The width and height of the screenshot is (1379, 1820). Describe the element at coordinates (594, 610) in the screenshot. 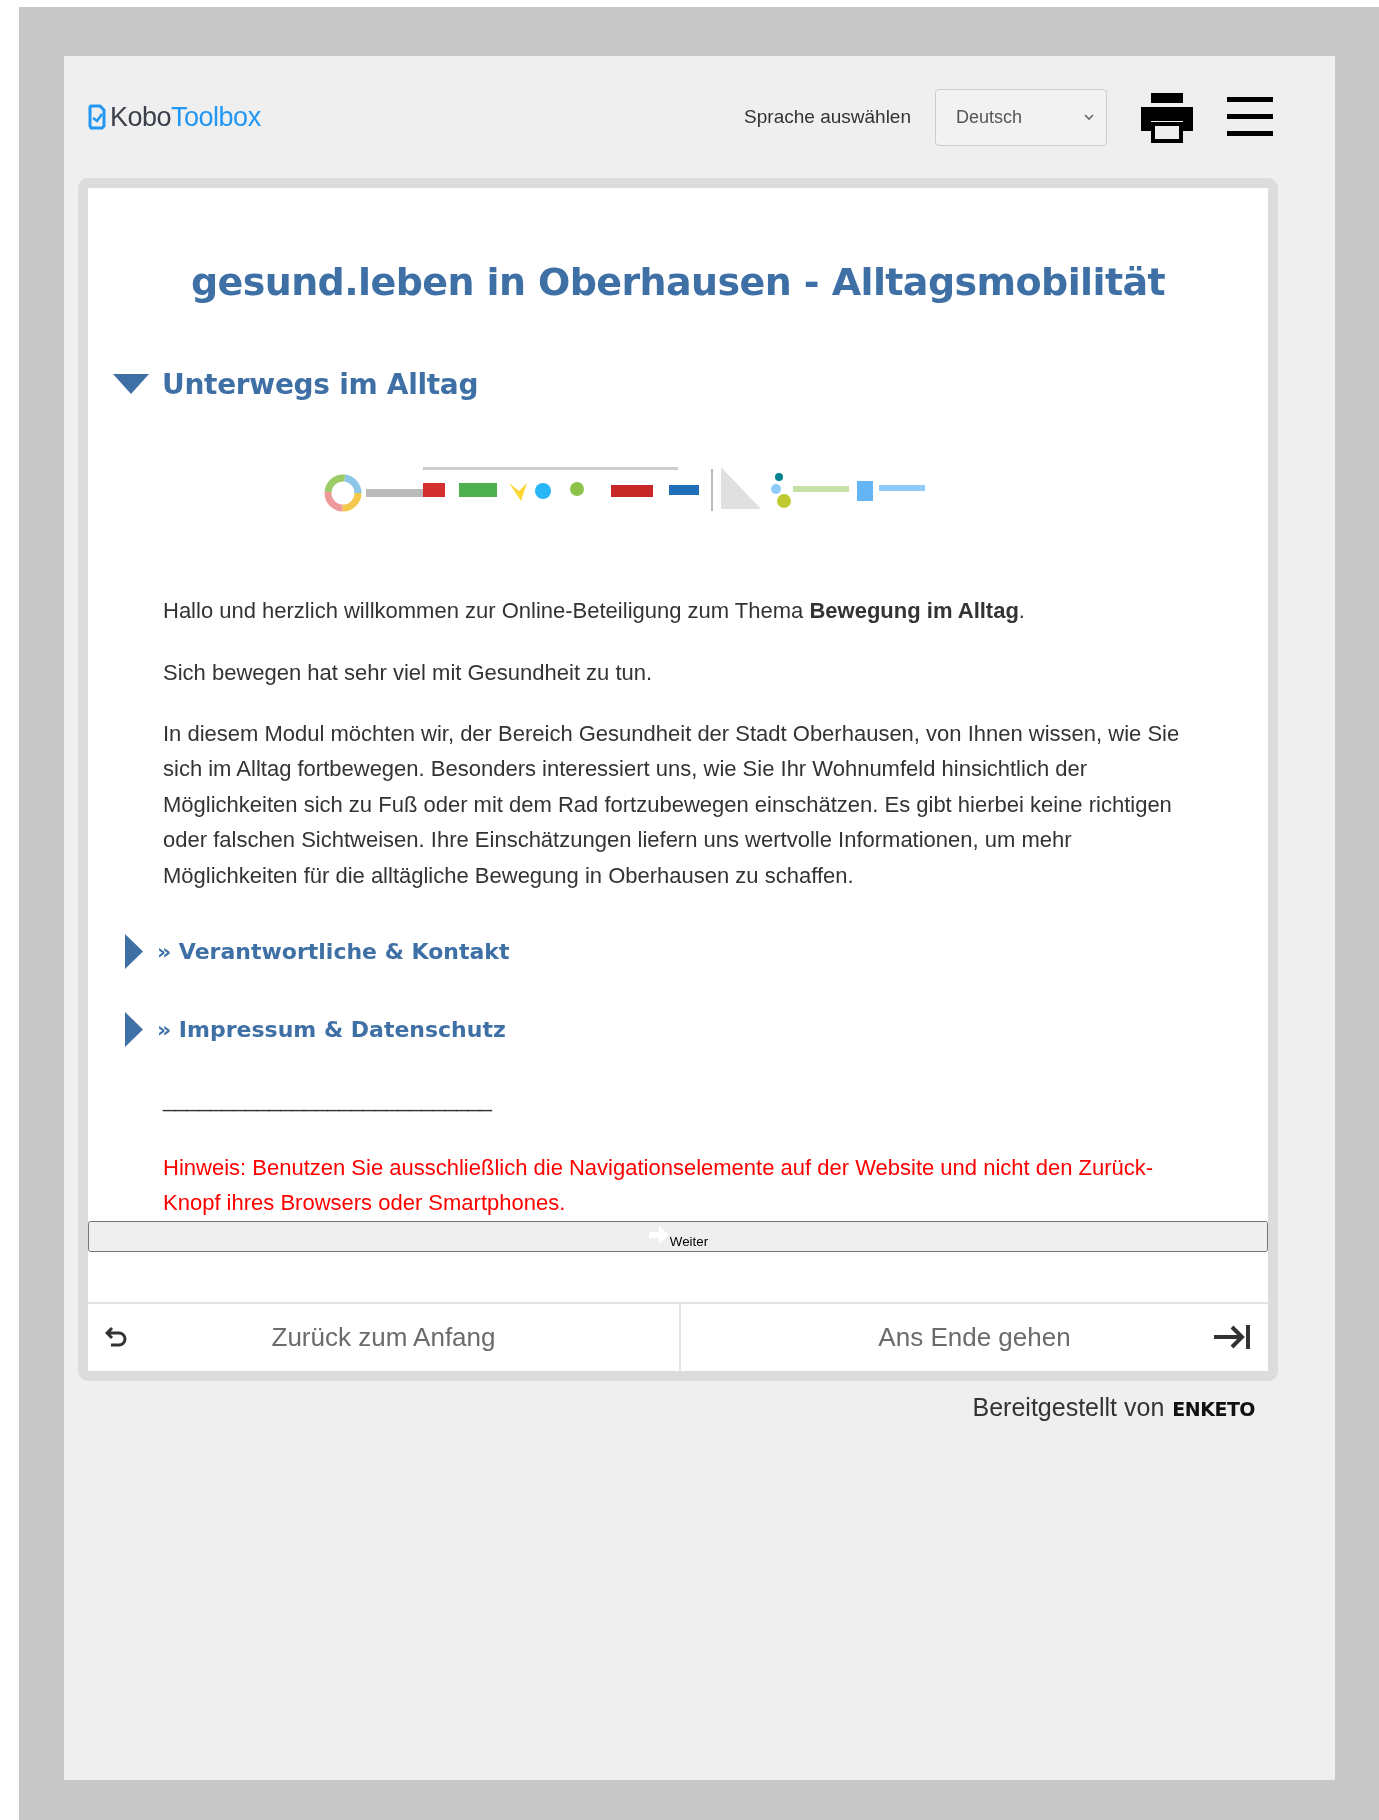

I see `intro-paragraph: Hallo und herzlich willkommen zur Online-Beteiligung zum Thema Bewegung im Alltag.` at that location.